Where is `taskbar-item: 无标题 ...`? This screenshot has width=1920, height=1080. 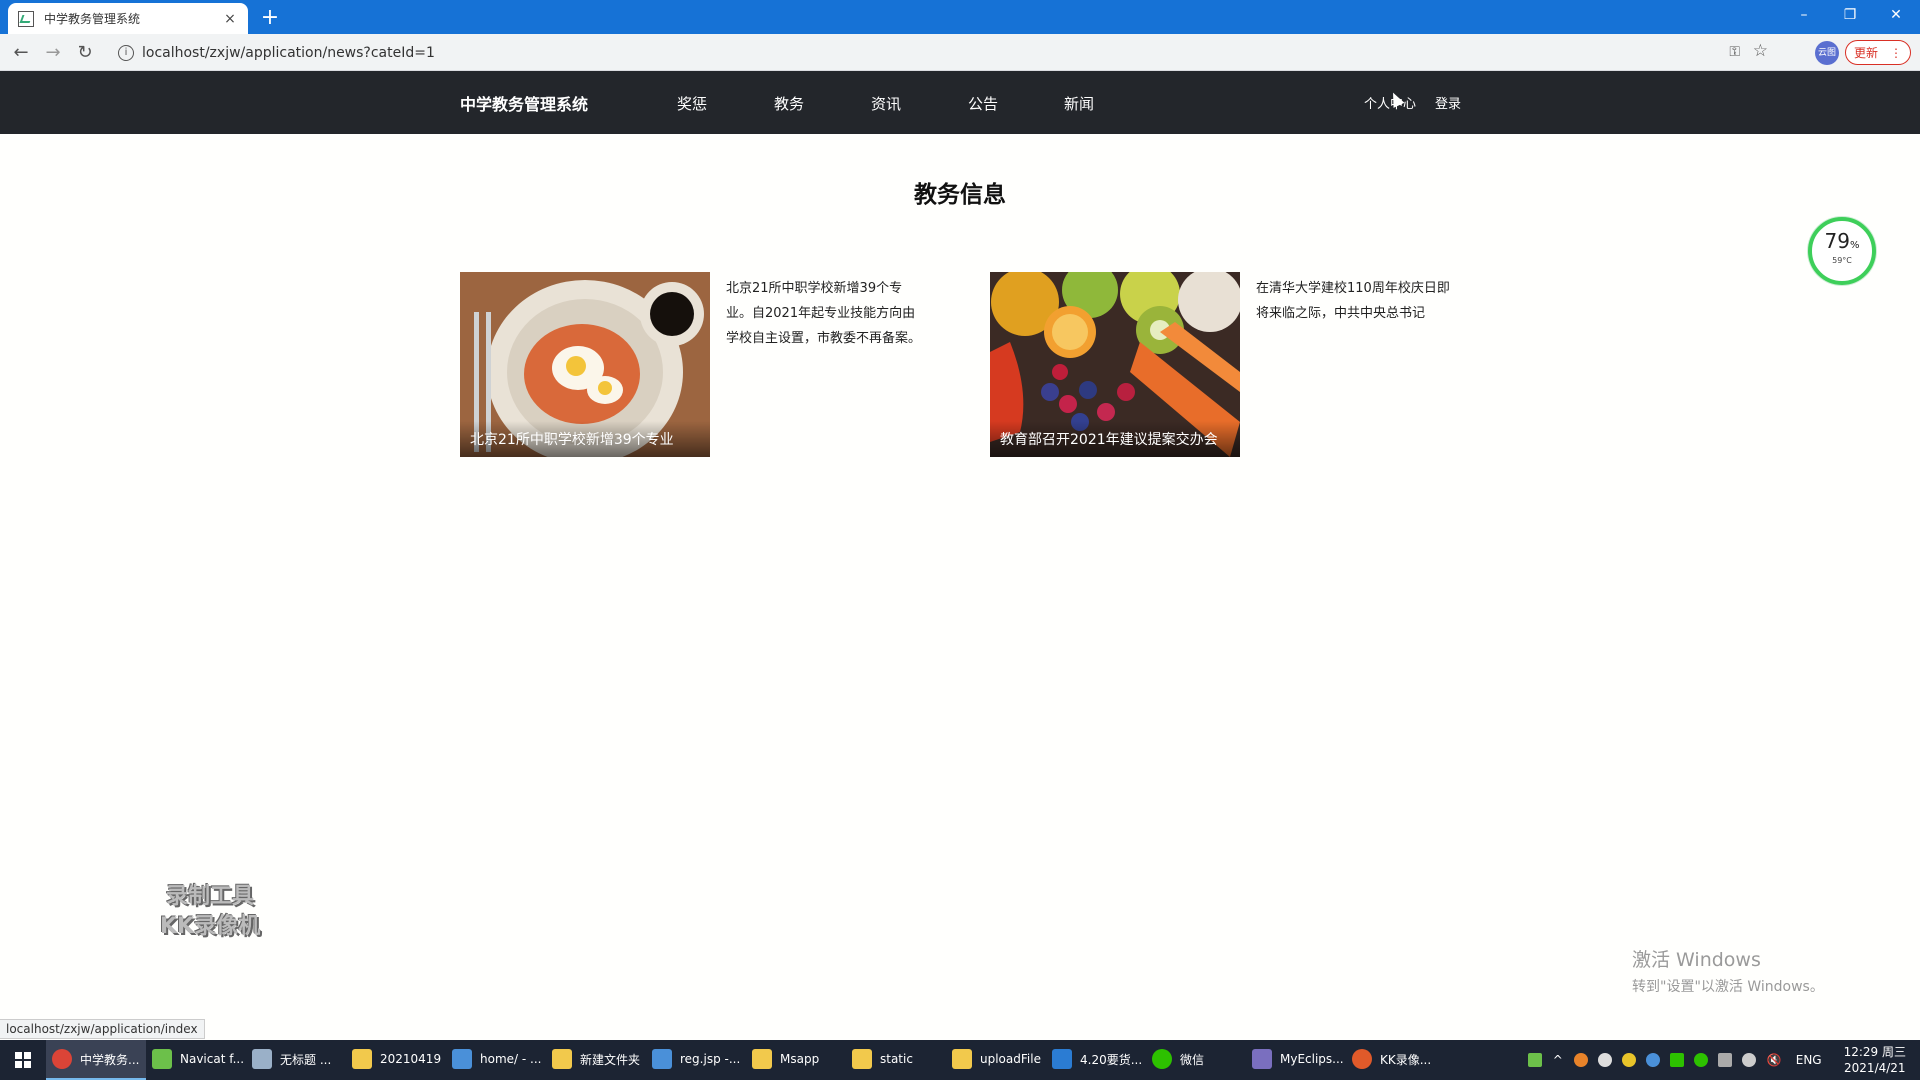 taskbar-item: 无标题 ... is located at coordinates (296, 1060).